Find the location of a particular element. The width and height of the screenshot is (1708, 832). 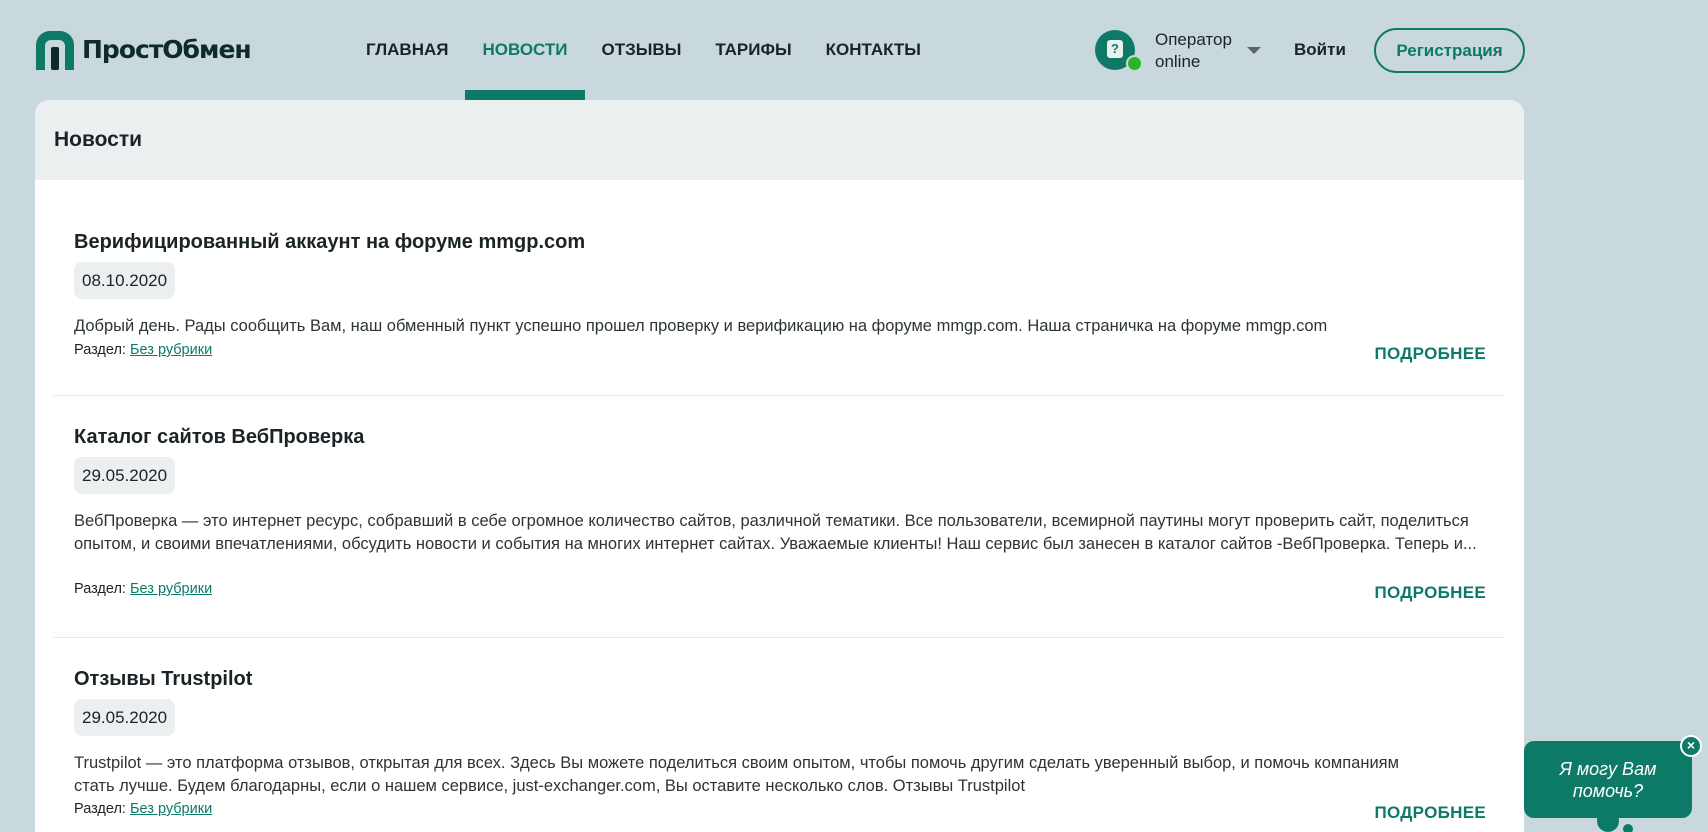

chevron-down-icon is located at coordinates (1254, 50).